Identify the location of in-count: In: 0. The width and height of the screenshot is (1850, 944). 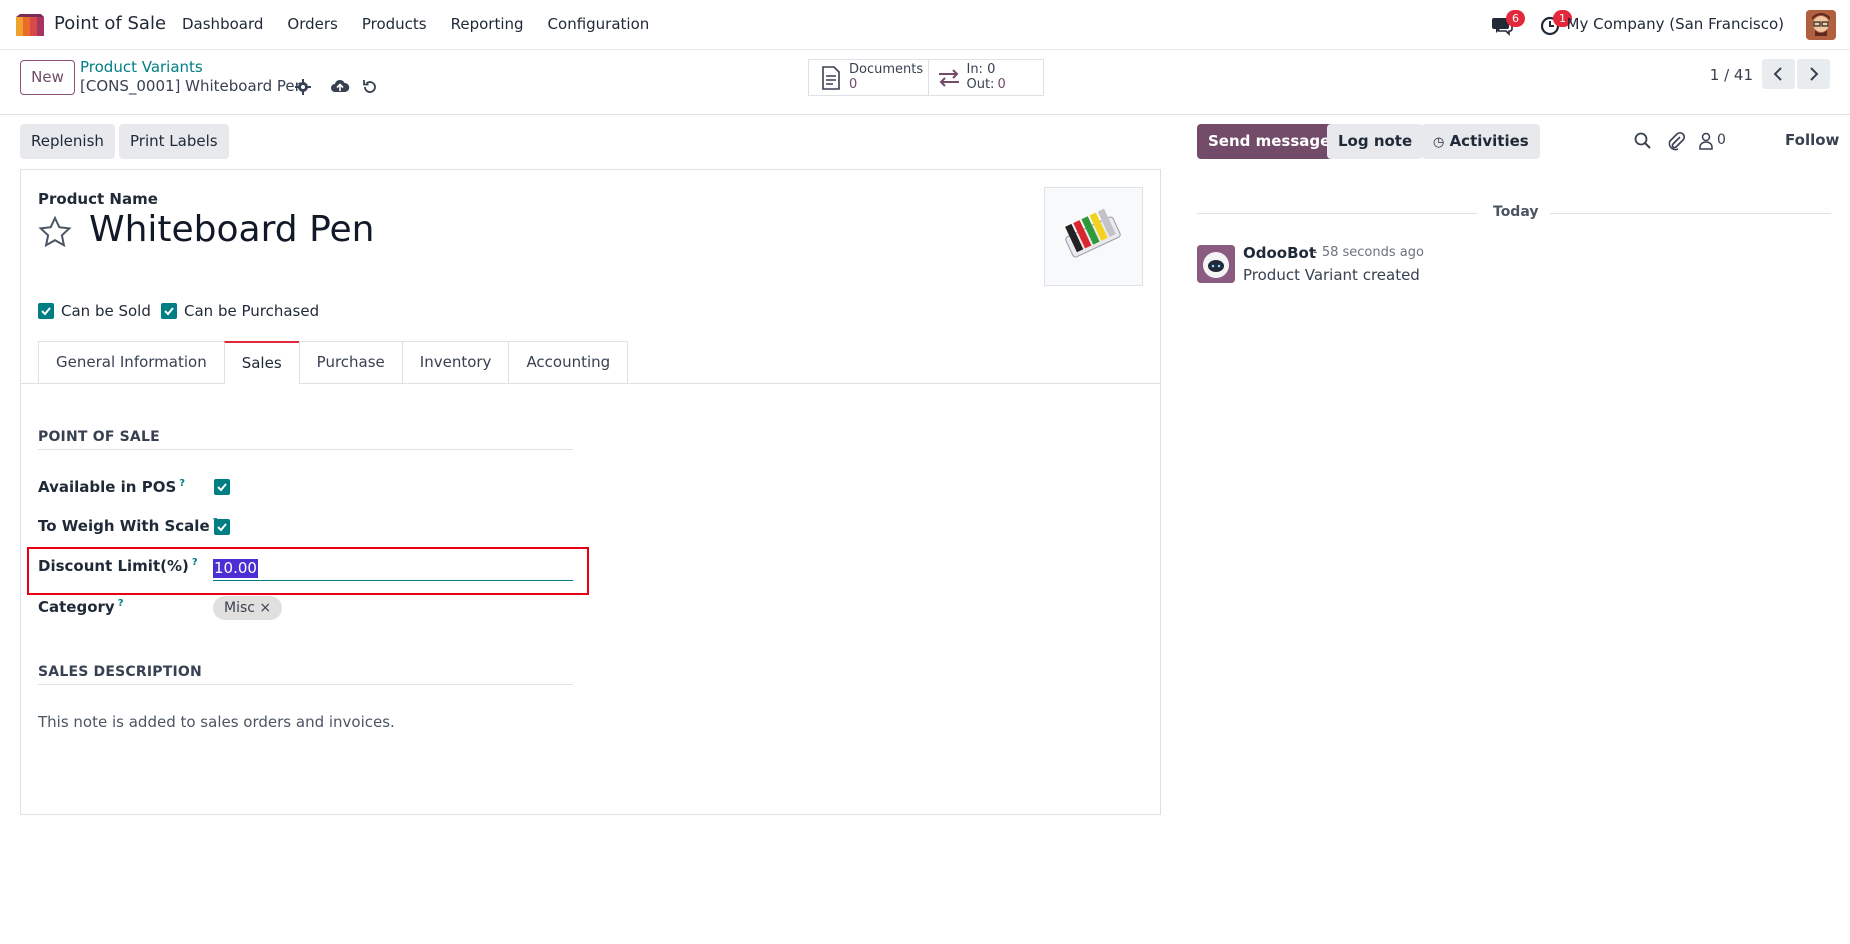
(981, 69).